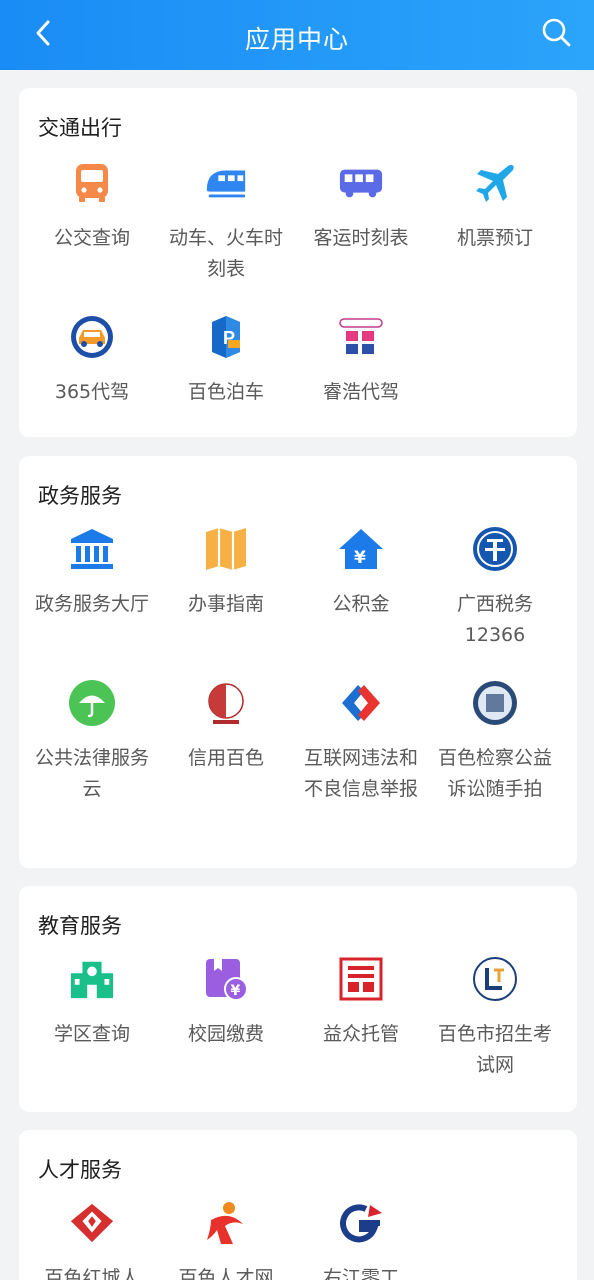 The width and height of the screenshot is (594, 1280). Describe the element at coordinates (225, 392) in the screenshot. I see `app-item-label: 百色泊车` at that location.